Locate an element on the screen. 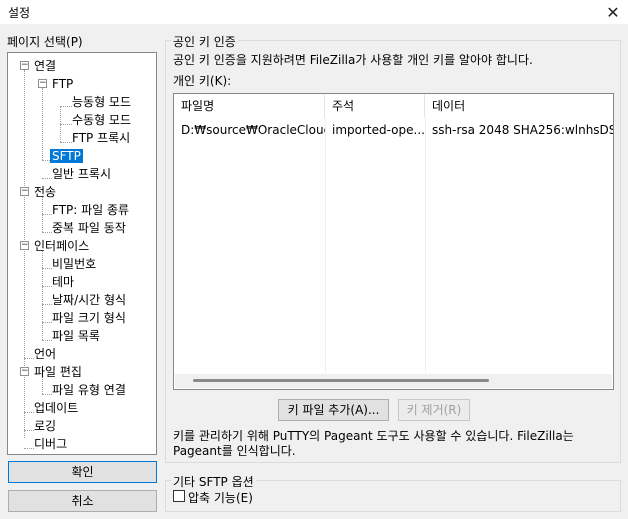  public-key-group-title: 공인 키 인증 is located at coordinates (204, 41).